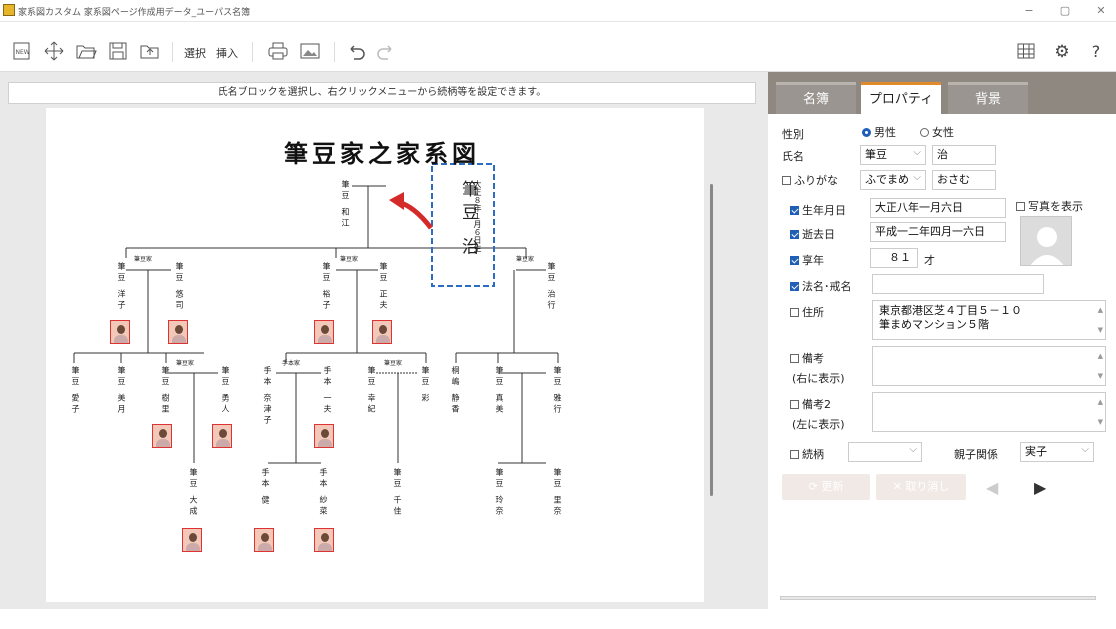  What do you see at coordinates (265, 487) in the screenshot?
I see `person-node: 手本 健` at bounding box center [265, 487].